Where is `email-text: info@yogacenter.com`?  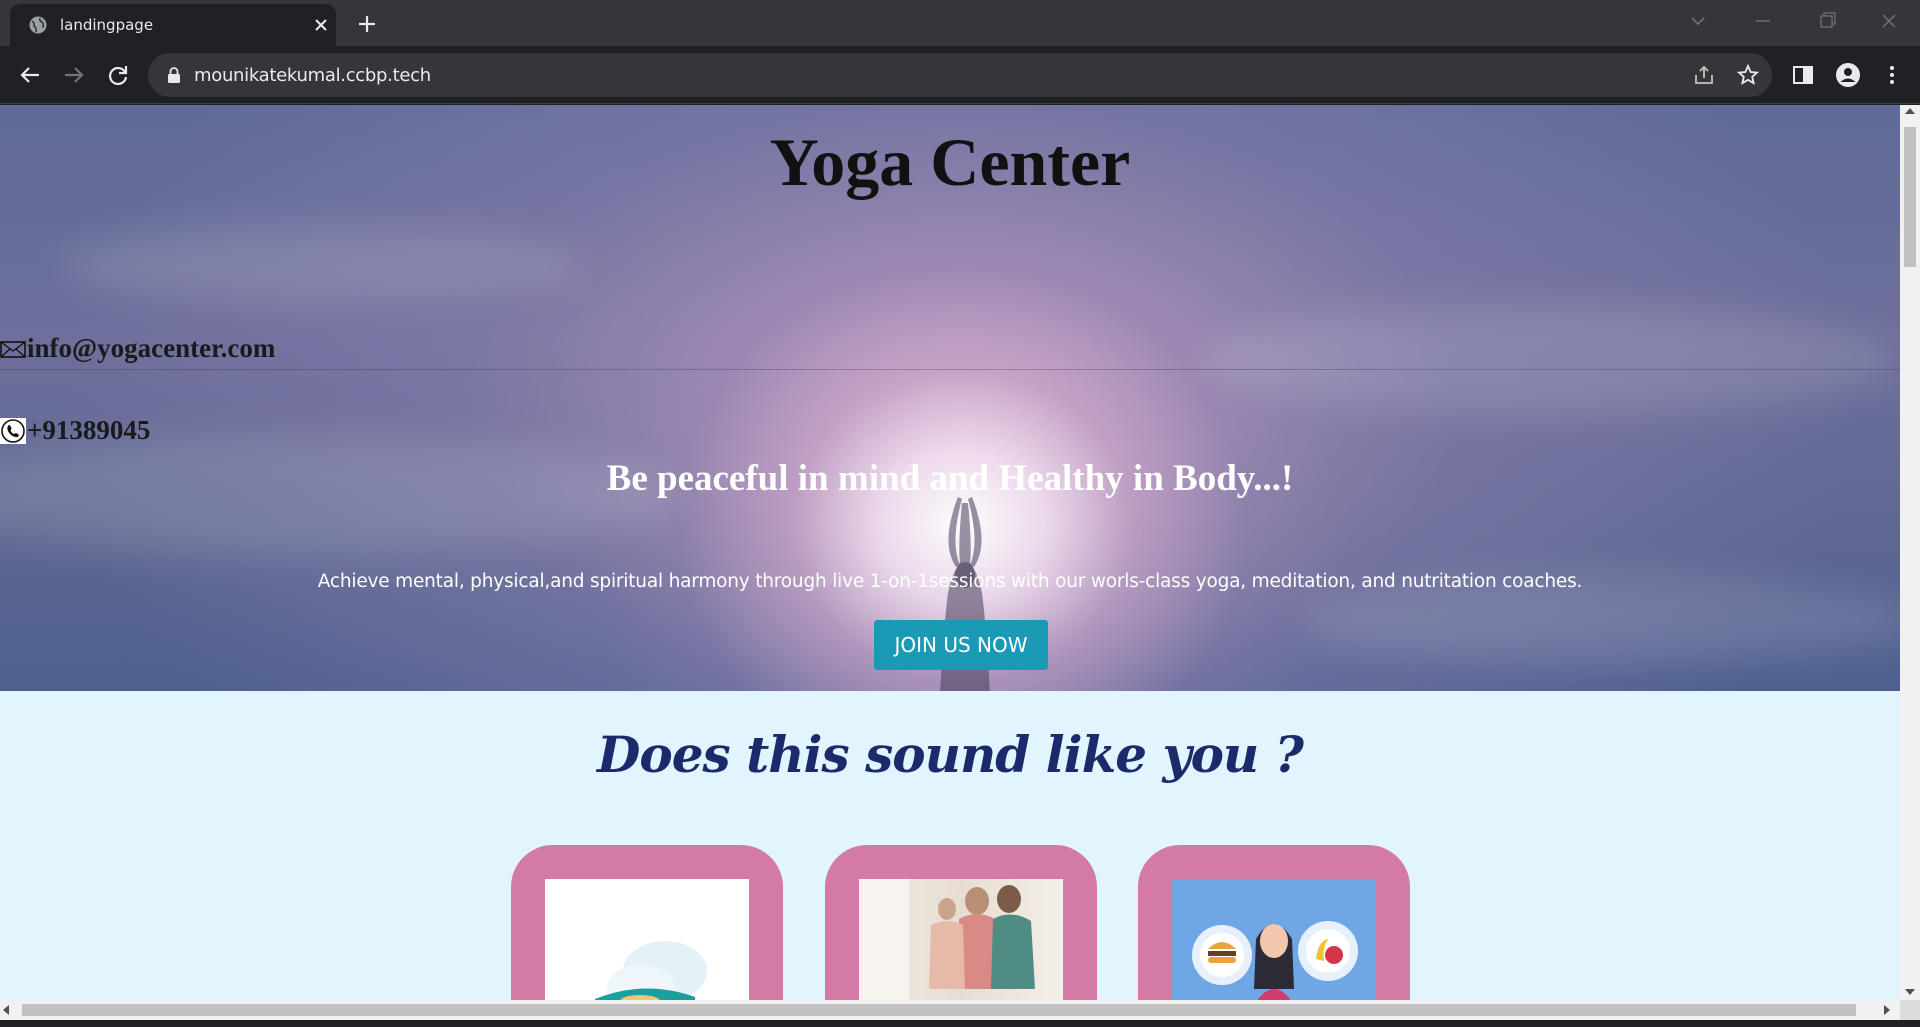 email-text: info@yogacenter.com is located at coordinates (151, 348).